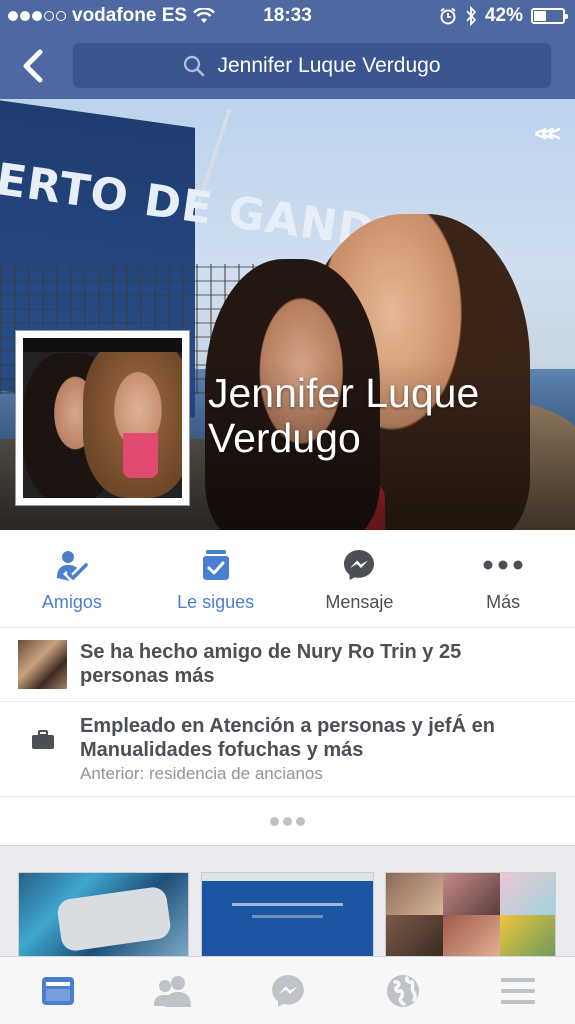 This screenshot has width=575, height=1024. Describe the element at coordinates (549, 16) in the screenshot. I see `battery-icon` at that location.